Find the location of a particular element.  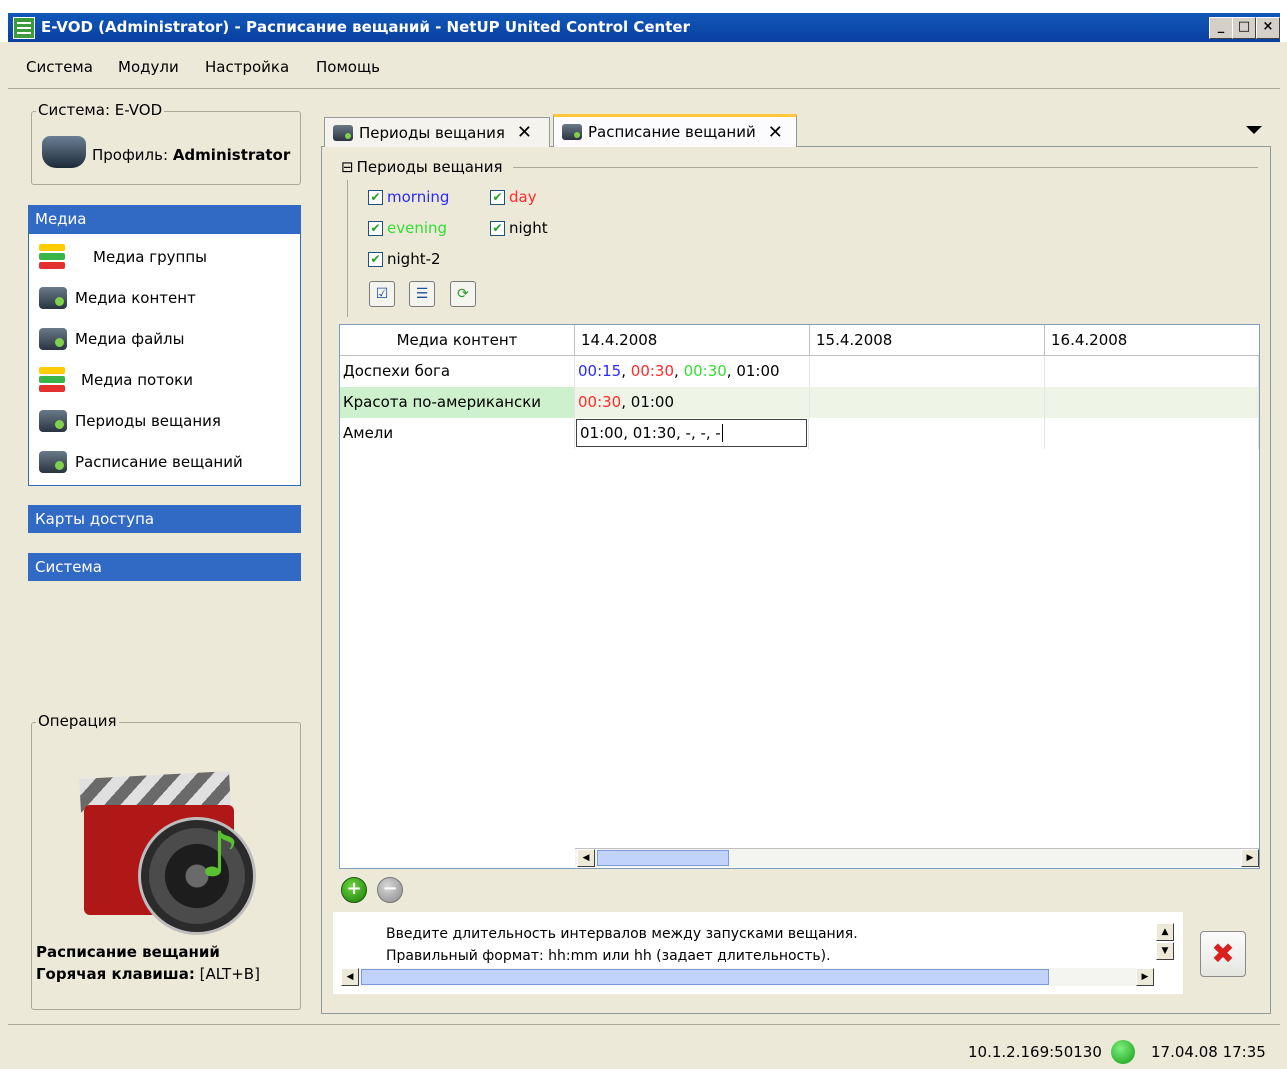

deselect-all-button: ☰ is located at coordinates (422, 294).